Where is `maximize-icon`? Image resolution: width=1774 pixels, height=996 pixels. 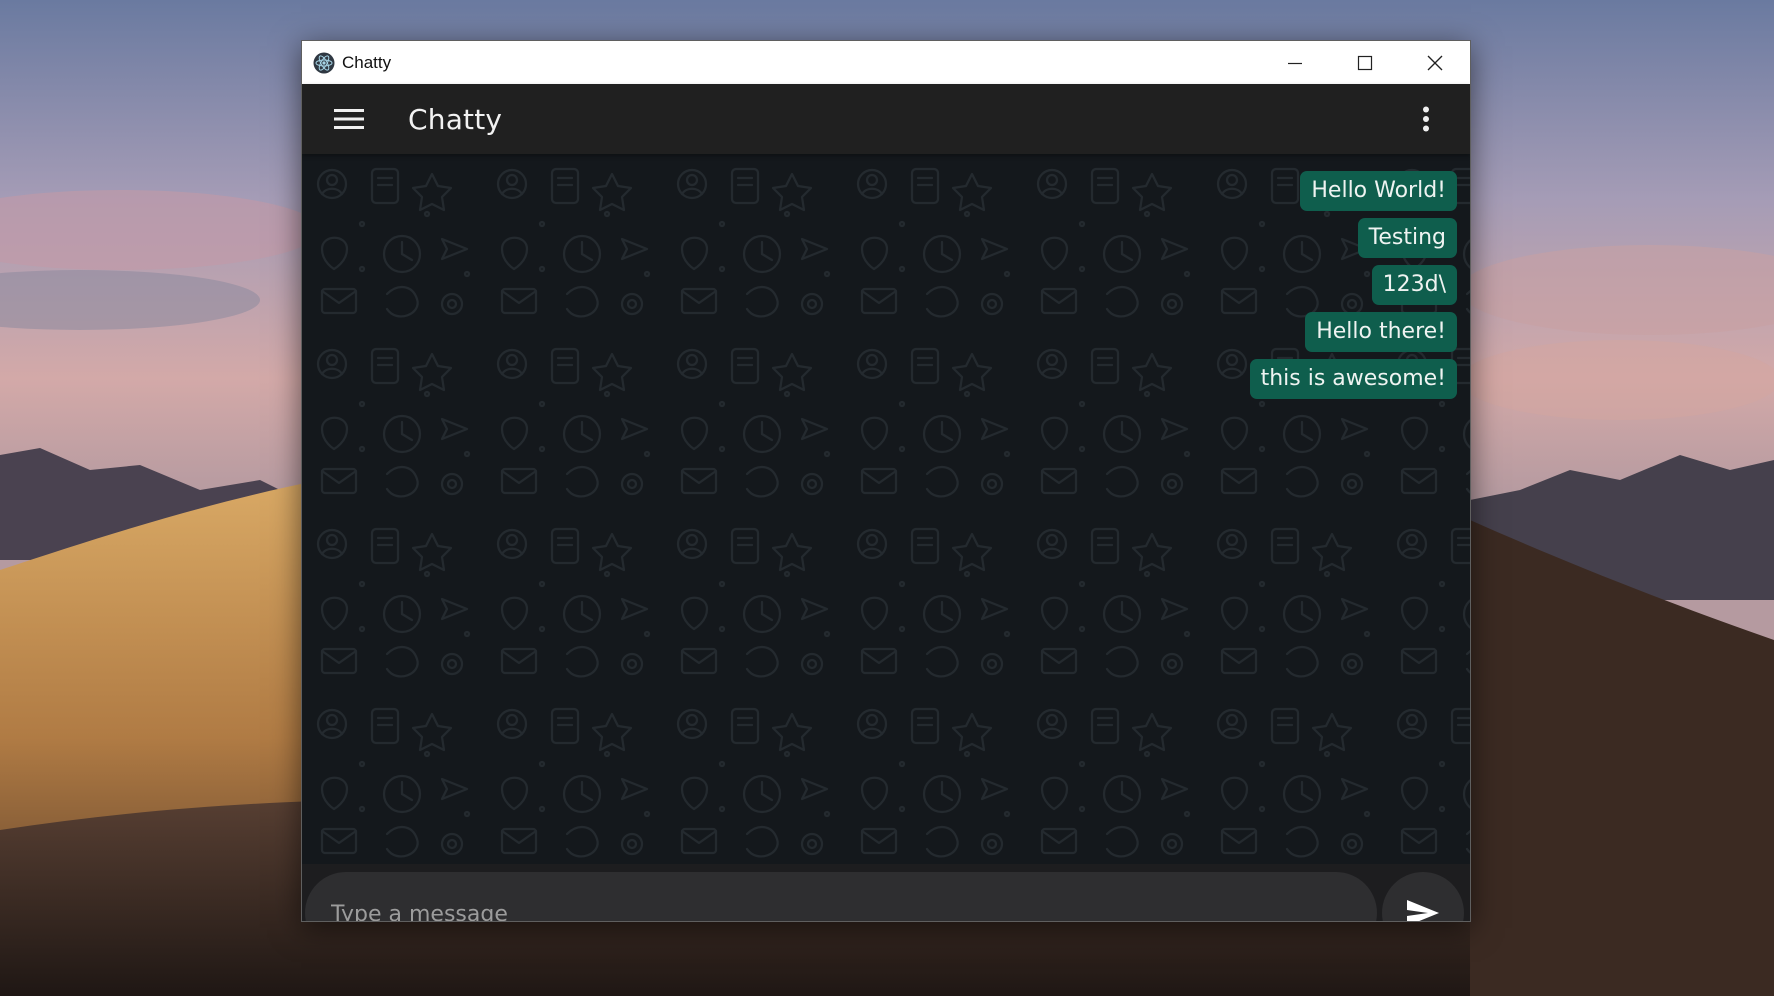 maximize-icon is located at coordinates (1365, 62).